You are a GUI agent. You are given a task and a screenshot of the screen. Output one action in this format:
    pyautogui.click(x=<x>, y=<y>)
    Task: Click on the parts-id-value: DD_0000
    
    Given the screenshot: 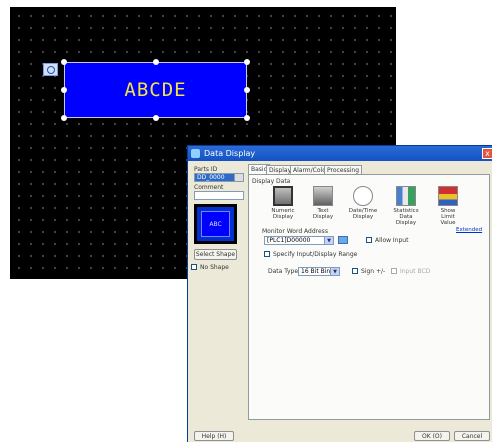 What is the action you would take?
    pyautogui.click(x=211, y=177)
    